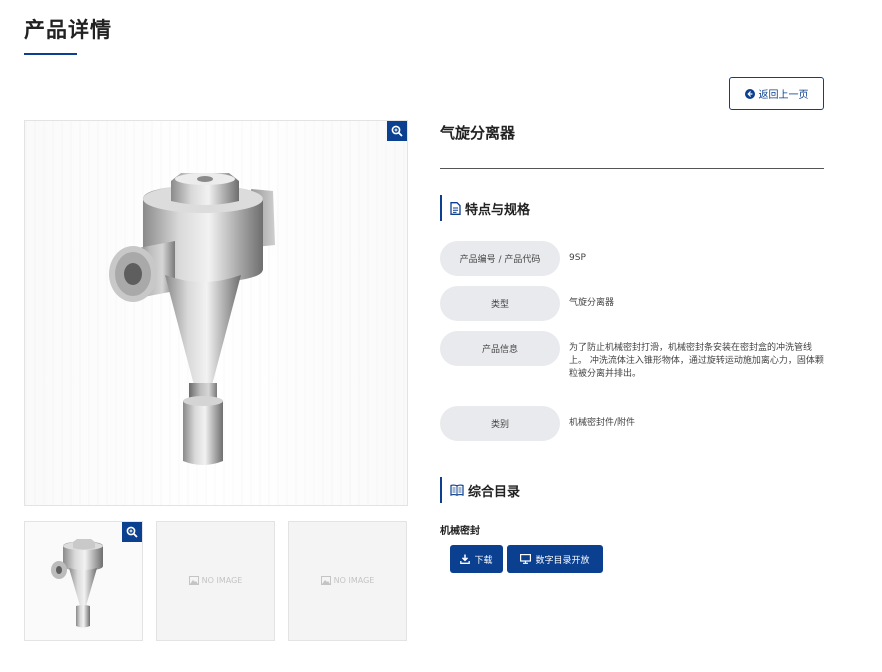 This screenshot has width=882, height=672. What do you see at coordinates (592, 303) in the screenshot?
I see `spec-value-type: 气旋分离器` at bounding box center [592, 303].